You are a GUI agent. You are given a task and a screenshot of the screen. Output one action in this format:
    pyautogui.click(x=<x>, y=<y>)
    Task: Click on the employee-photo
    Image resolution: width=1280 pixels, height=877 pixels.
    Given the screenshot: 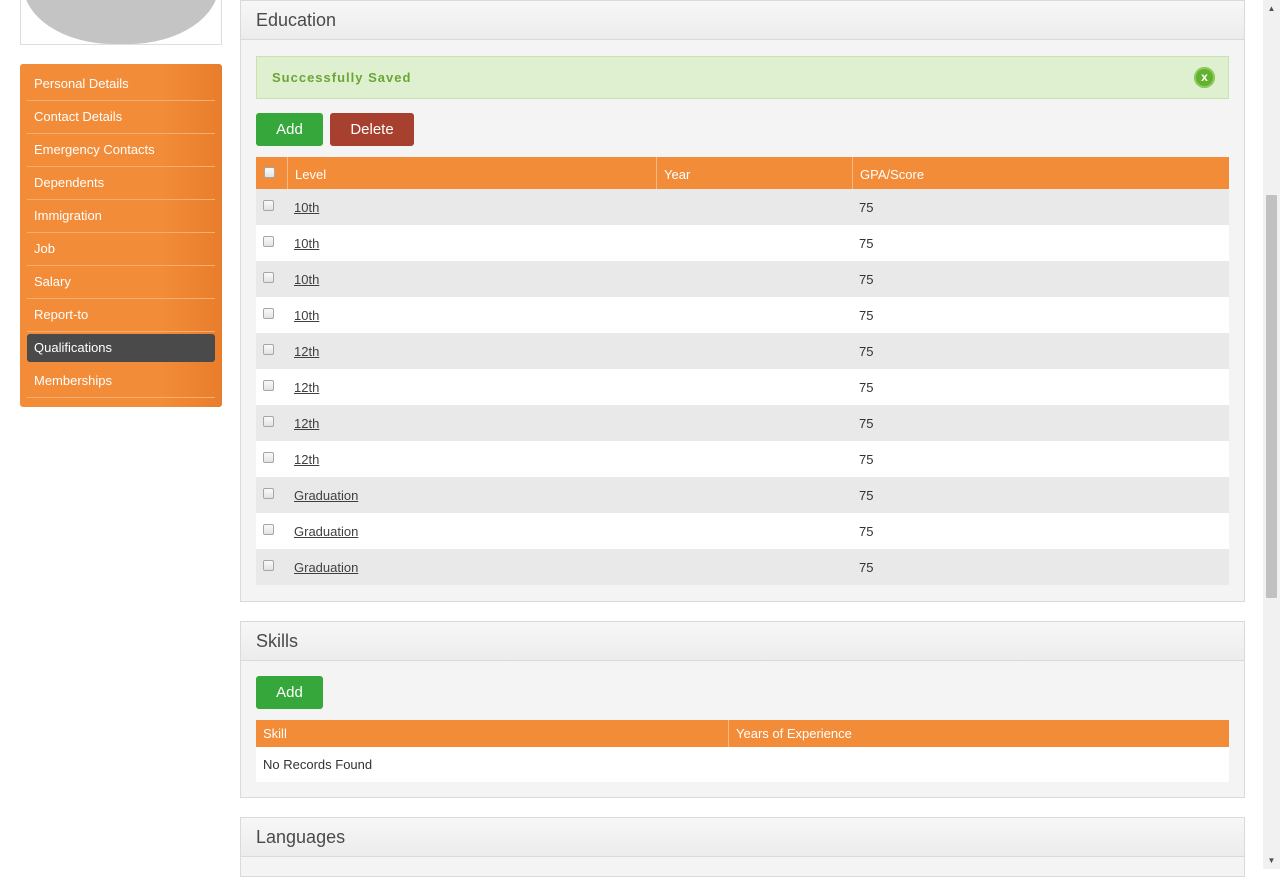 What is the action you would take?
    pyautogui.click(x=121, y=22)
    